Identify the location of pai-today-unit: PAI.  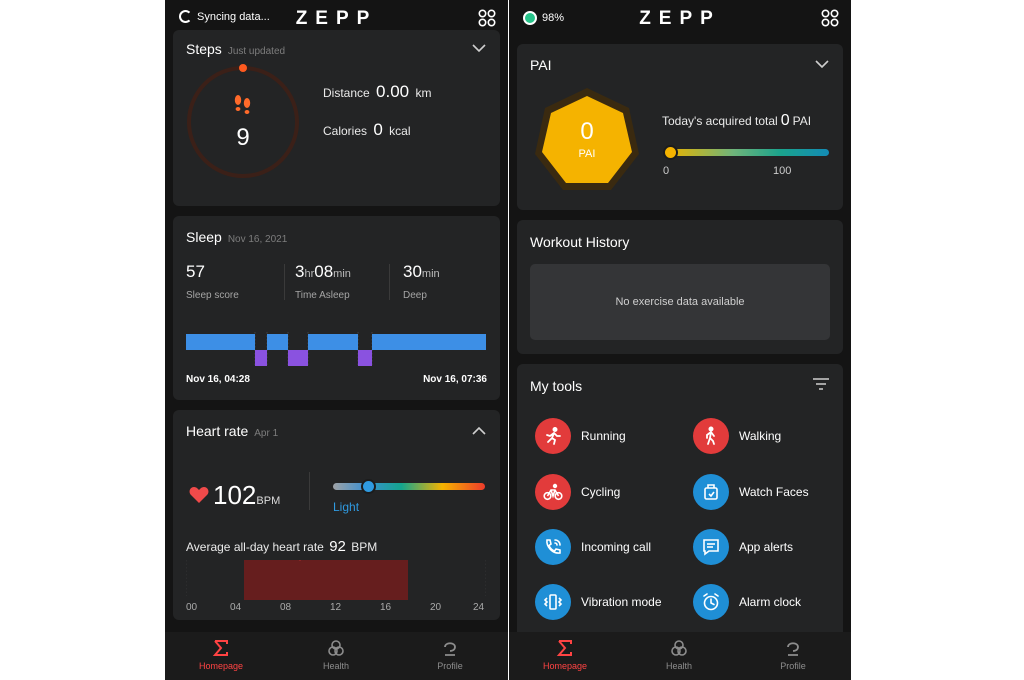
(802, 121).